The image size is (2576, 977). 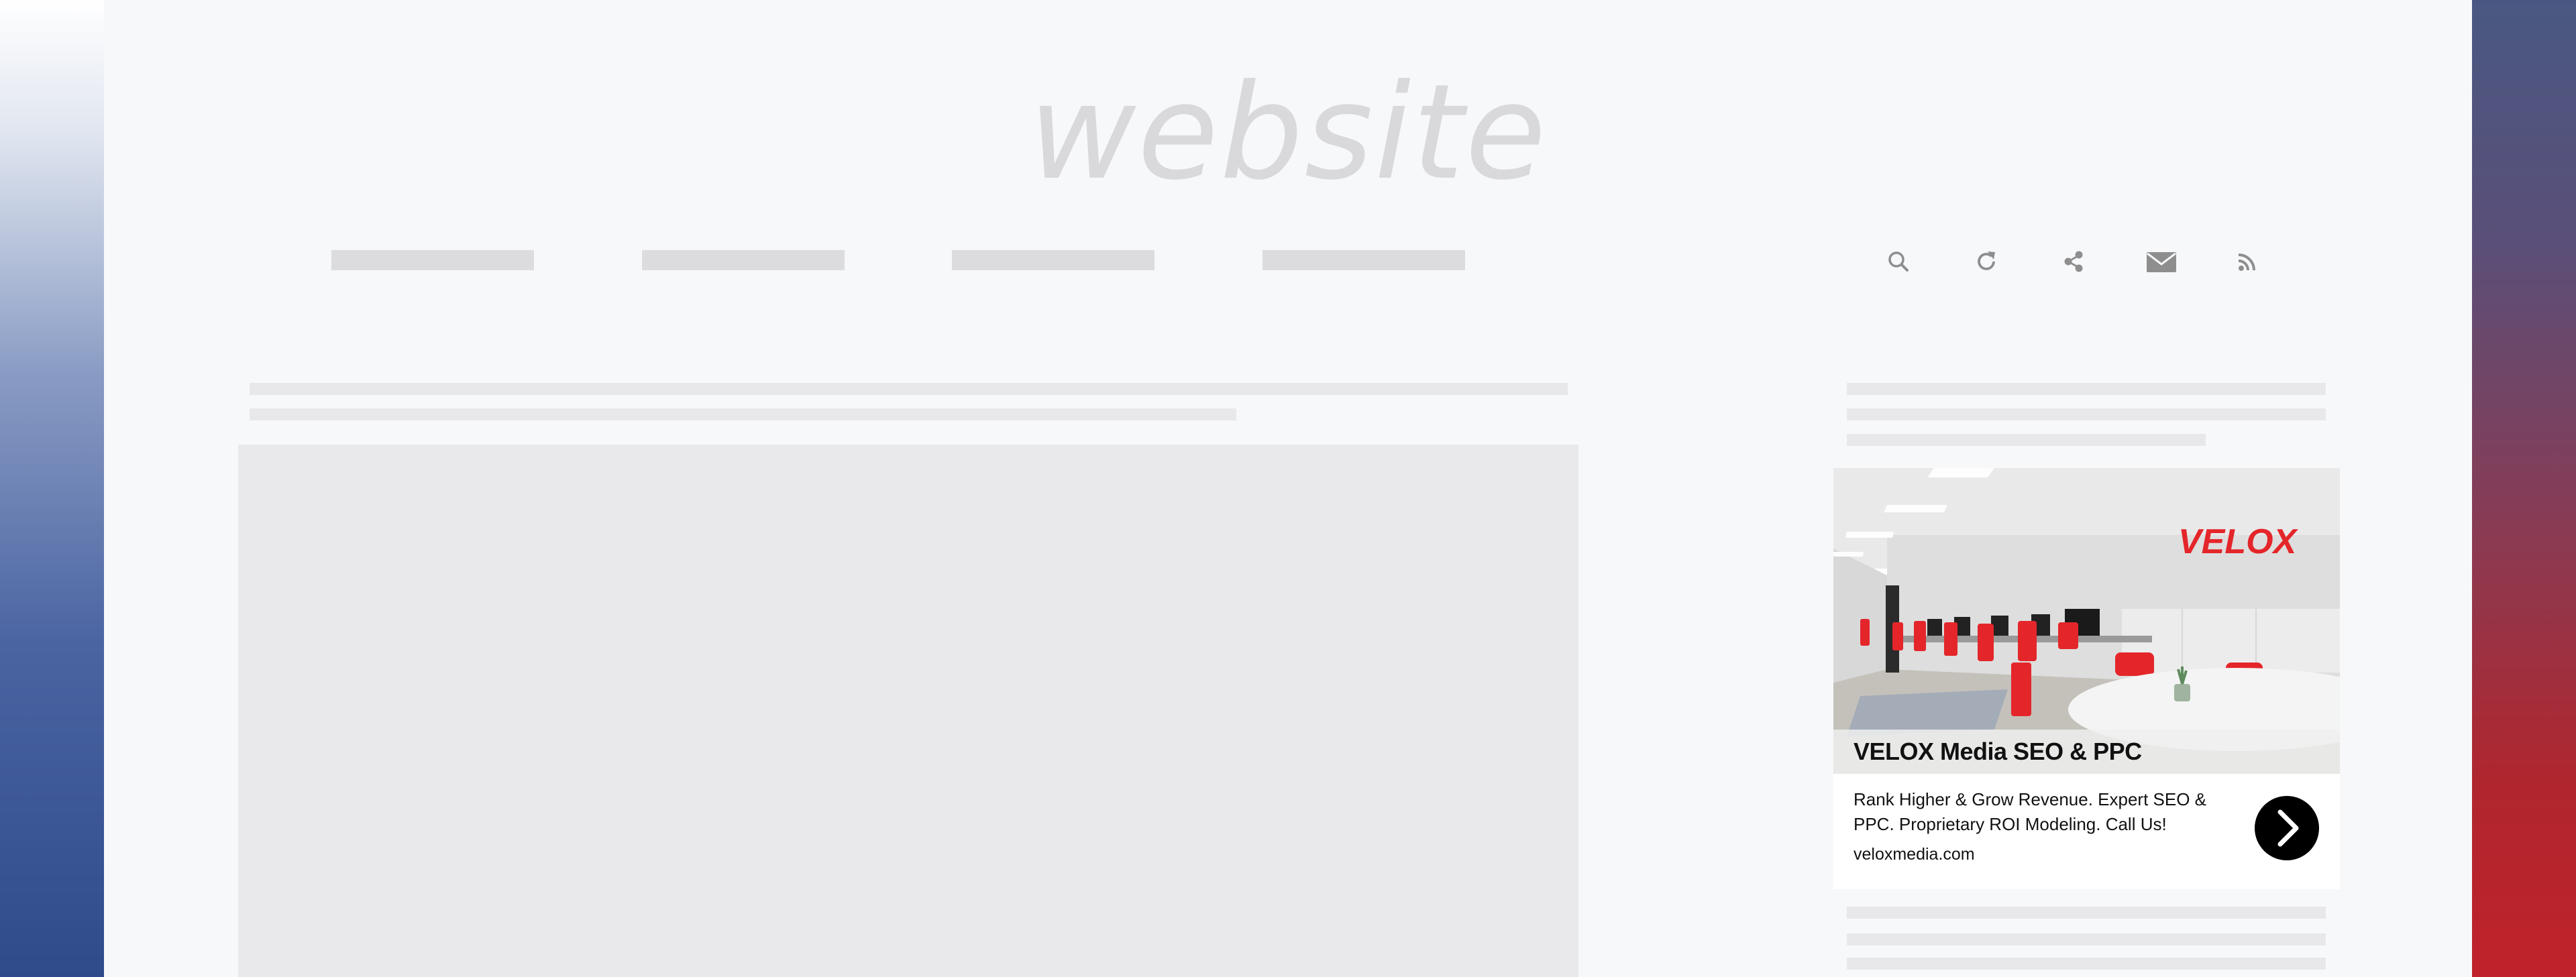 I want to click on chevron-right-icon, so click(x=2288, y=828).